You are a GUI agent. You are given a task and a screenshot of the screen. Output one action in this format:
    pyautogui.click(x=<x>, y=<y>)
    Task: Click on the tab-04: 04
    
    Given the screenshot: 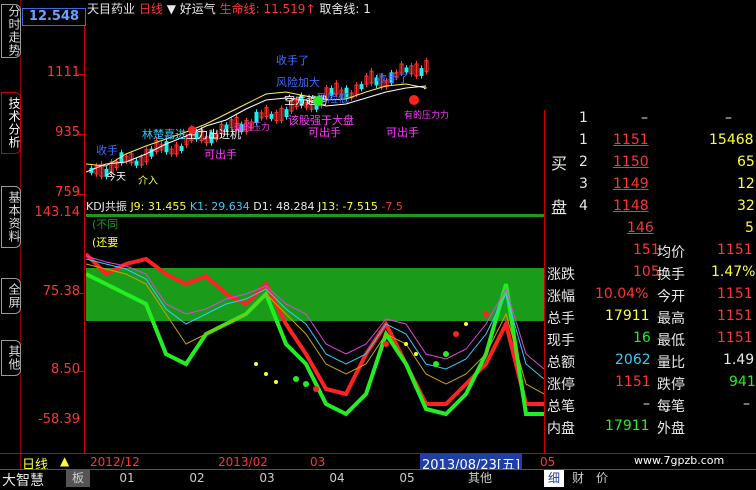 What is the action you would take?
    pyautogui.click(x=337, y=478)
    